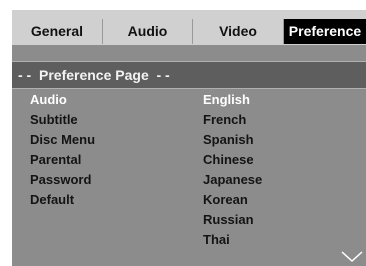  What do you see at coordinates (228, 160) in the screenshot?
I see `option-chinese: Chinese` at bounding box center [228, 160].